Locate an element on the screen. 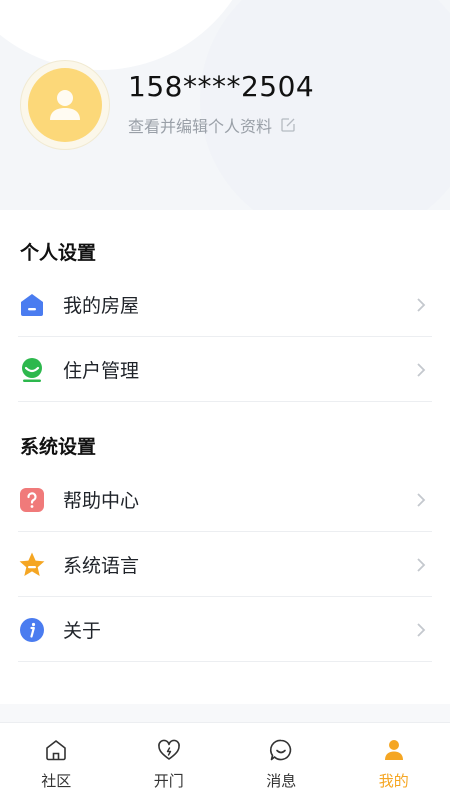 The image size is (450, 800). star-icon is located at coordinates (32, 565).